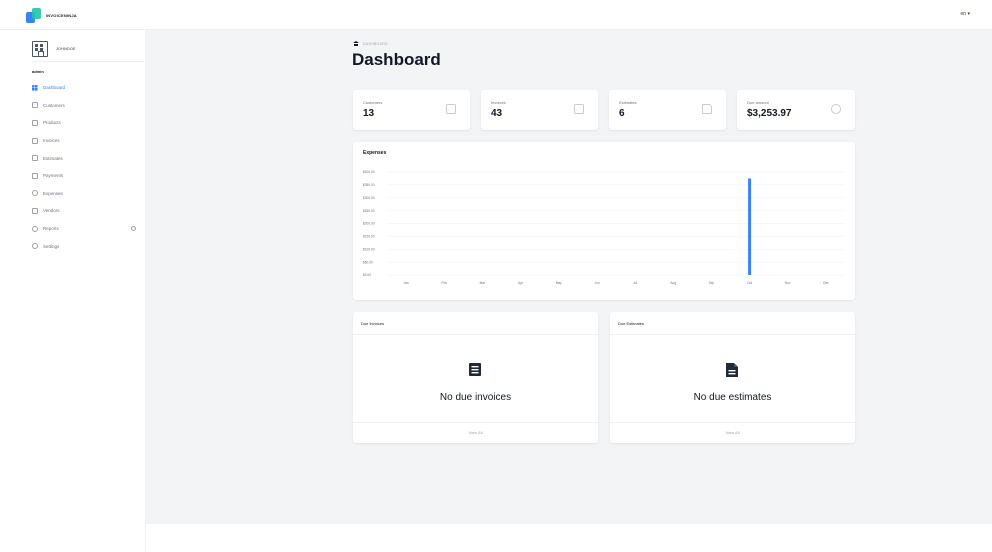 This screenshot has width=992, height=552. Describe the element at coordinates (40, 48) in the screenshot. I see `building-icon` at that location.